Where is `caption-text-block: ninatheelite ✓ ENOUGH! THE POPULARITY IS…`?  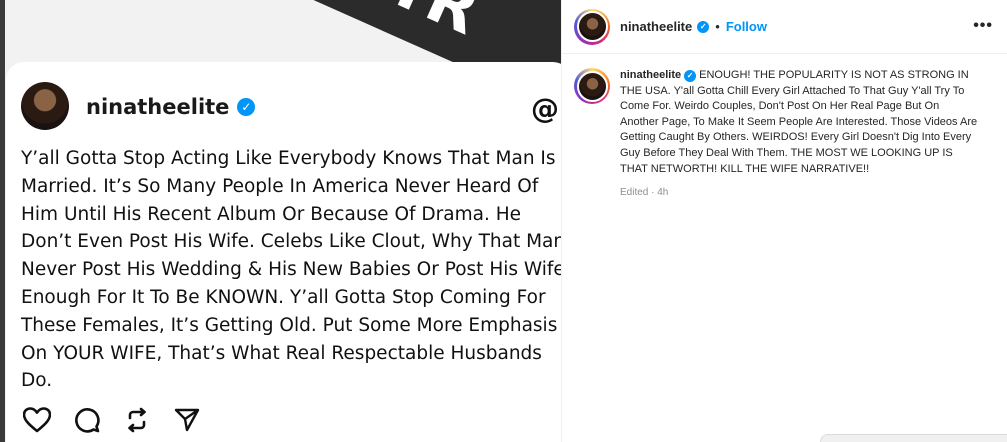 caption-text-block: ninatheelite ✓ ENOUGH! THE POPULARITY IS… is located at coordinates (800, 122).